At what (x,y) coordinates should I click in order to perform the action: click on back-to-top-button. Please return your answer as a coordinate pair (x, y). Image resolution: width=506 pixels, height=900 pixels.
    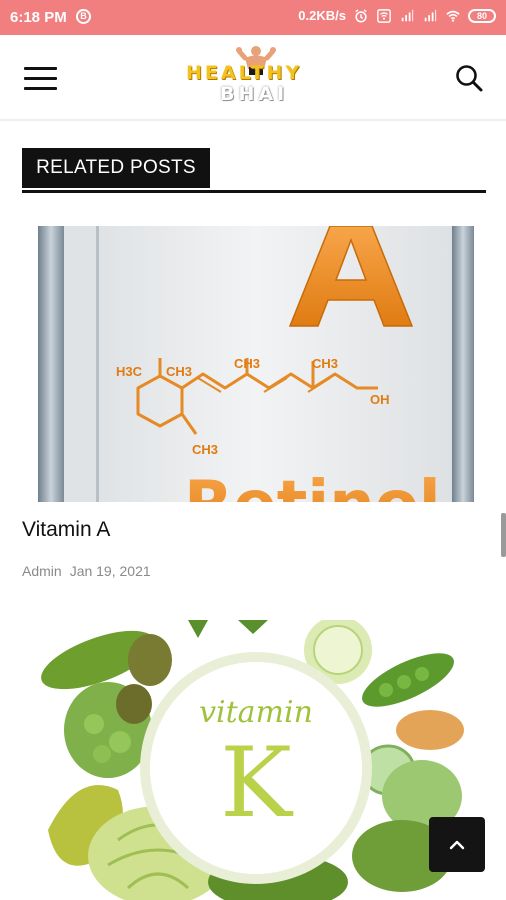
    Looking at the image, I should click on (457, 844).